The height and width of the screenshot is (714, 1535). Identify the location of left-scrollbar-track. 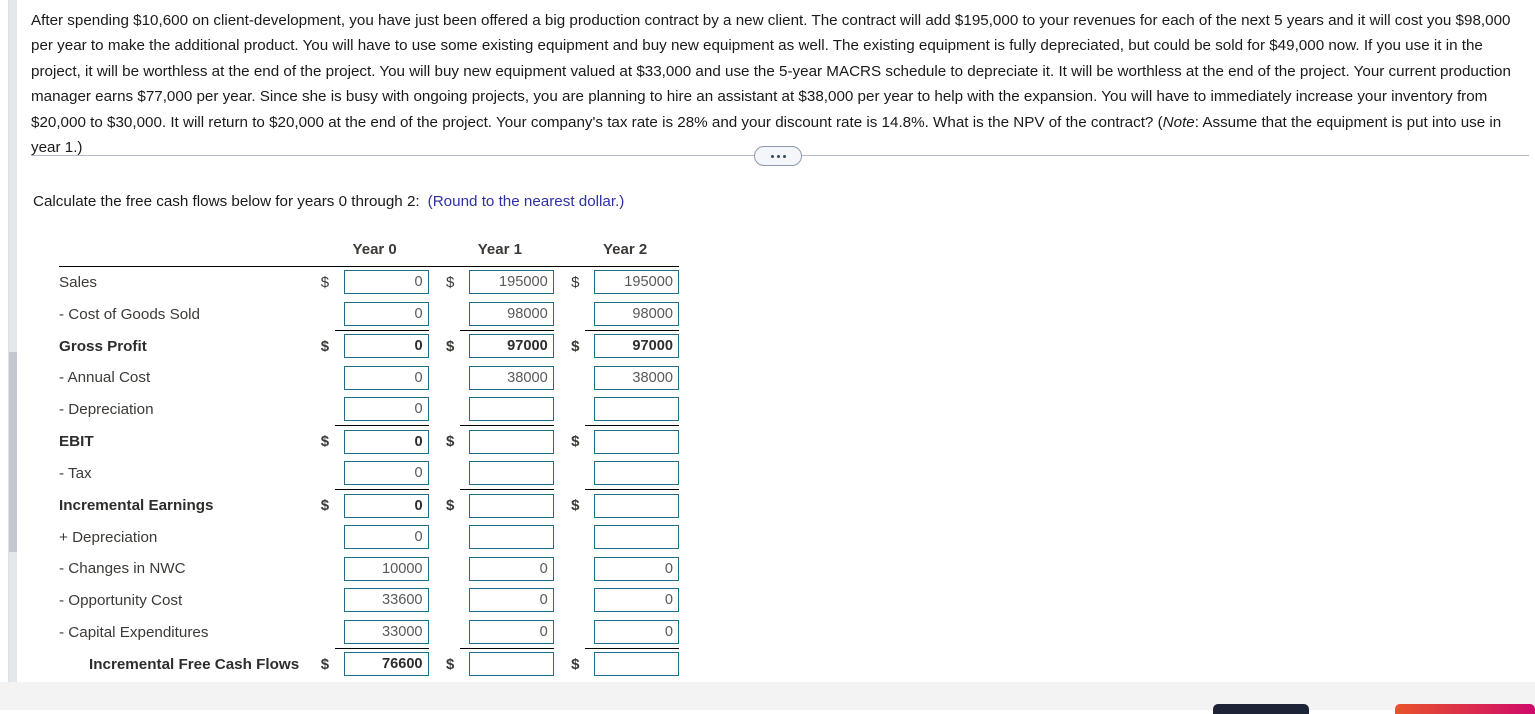
(13, 341).